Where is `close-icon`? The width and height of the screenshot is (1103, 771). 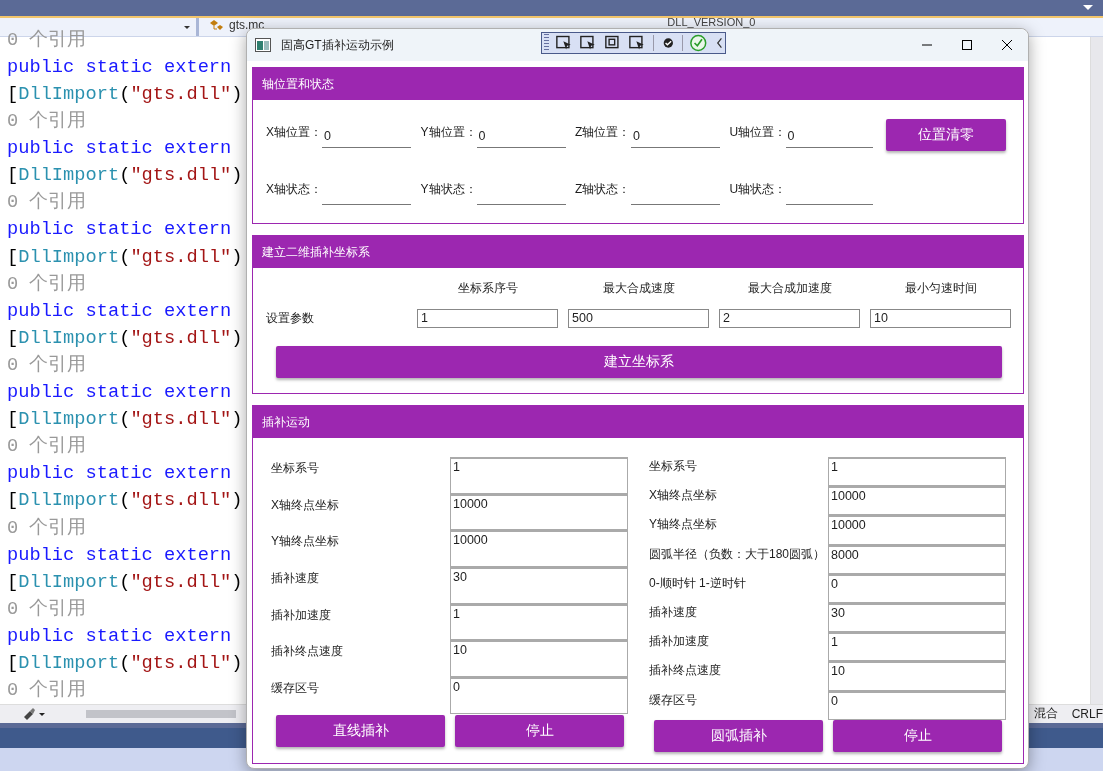
close-icon is located at coordinates (1007, 45).